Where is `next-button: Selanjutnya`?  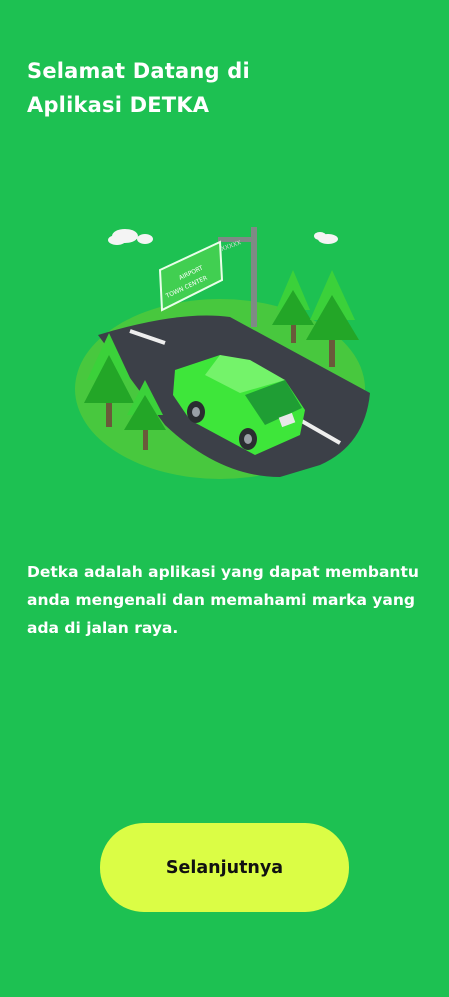 next-button: Selanjutnya is located at coordinates (224, 867).